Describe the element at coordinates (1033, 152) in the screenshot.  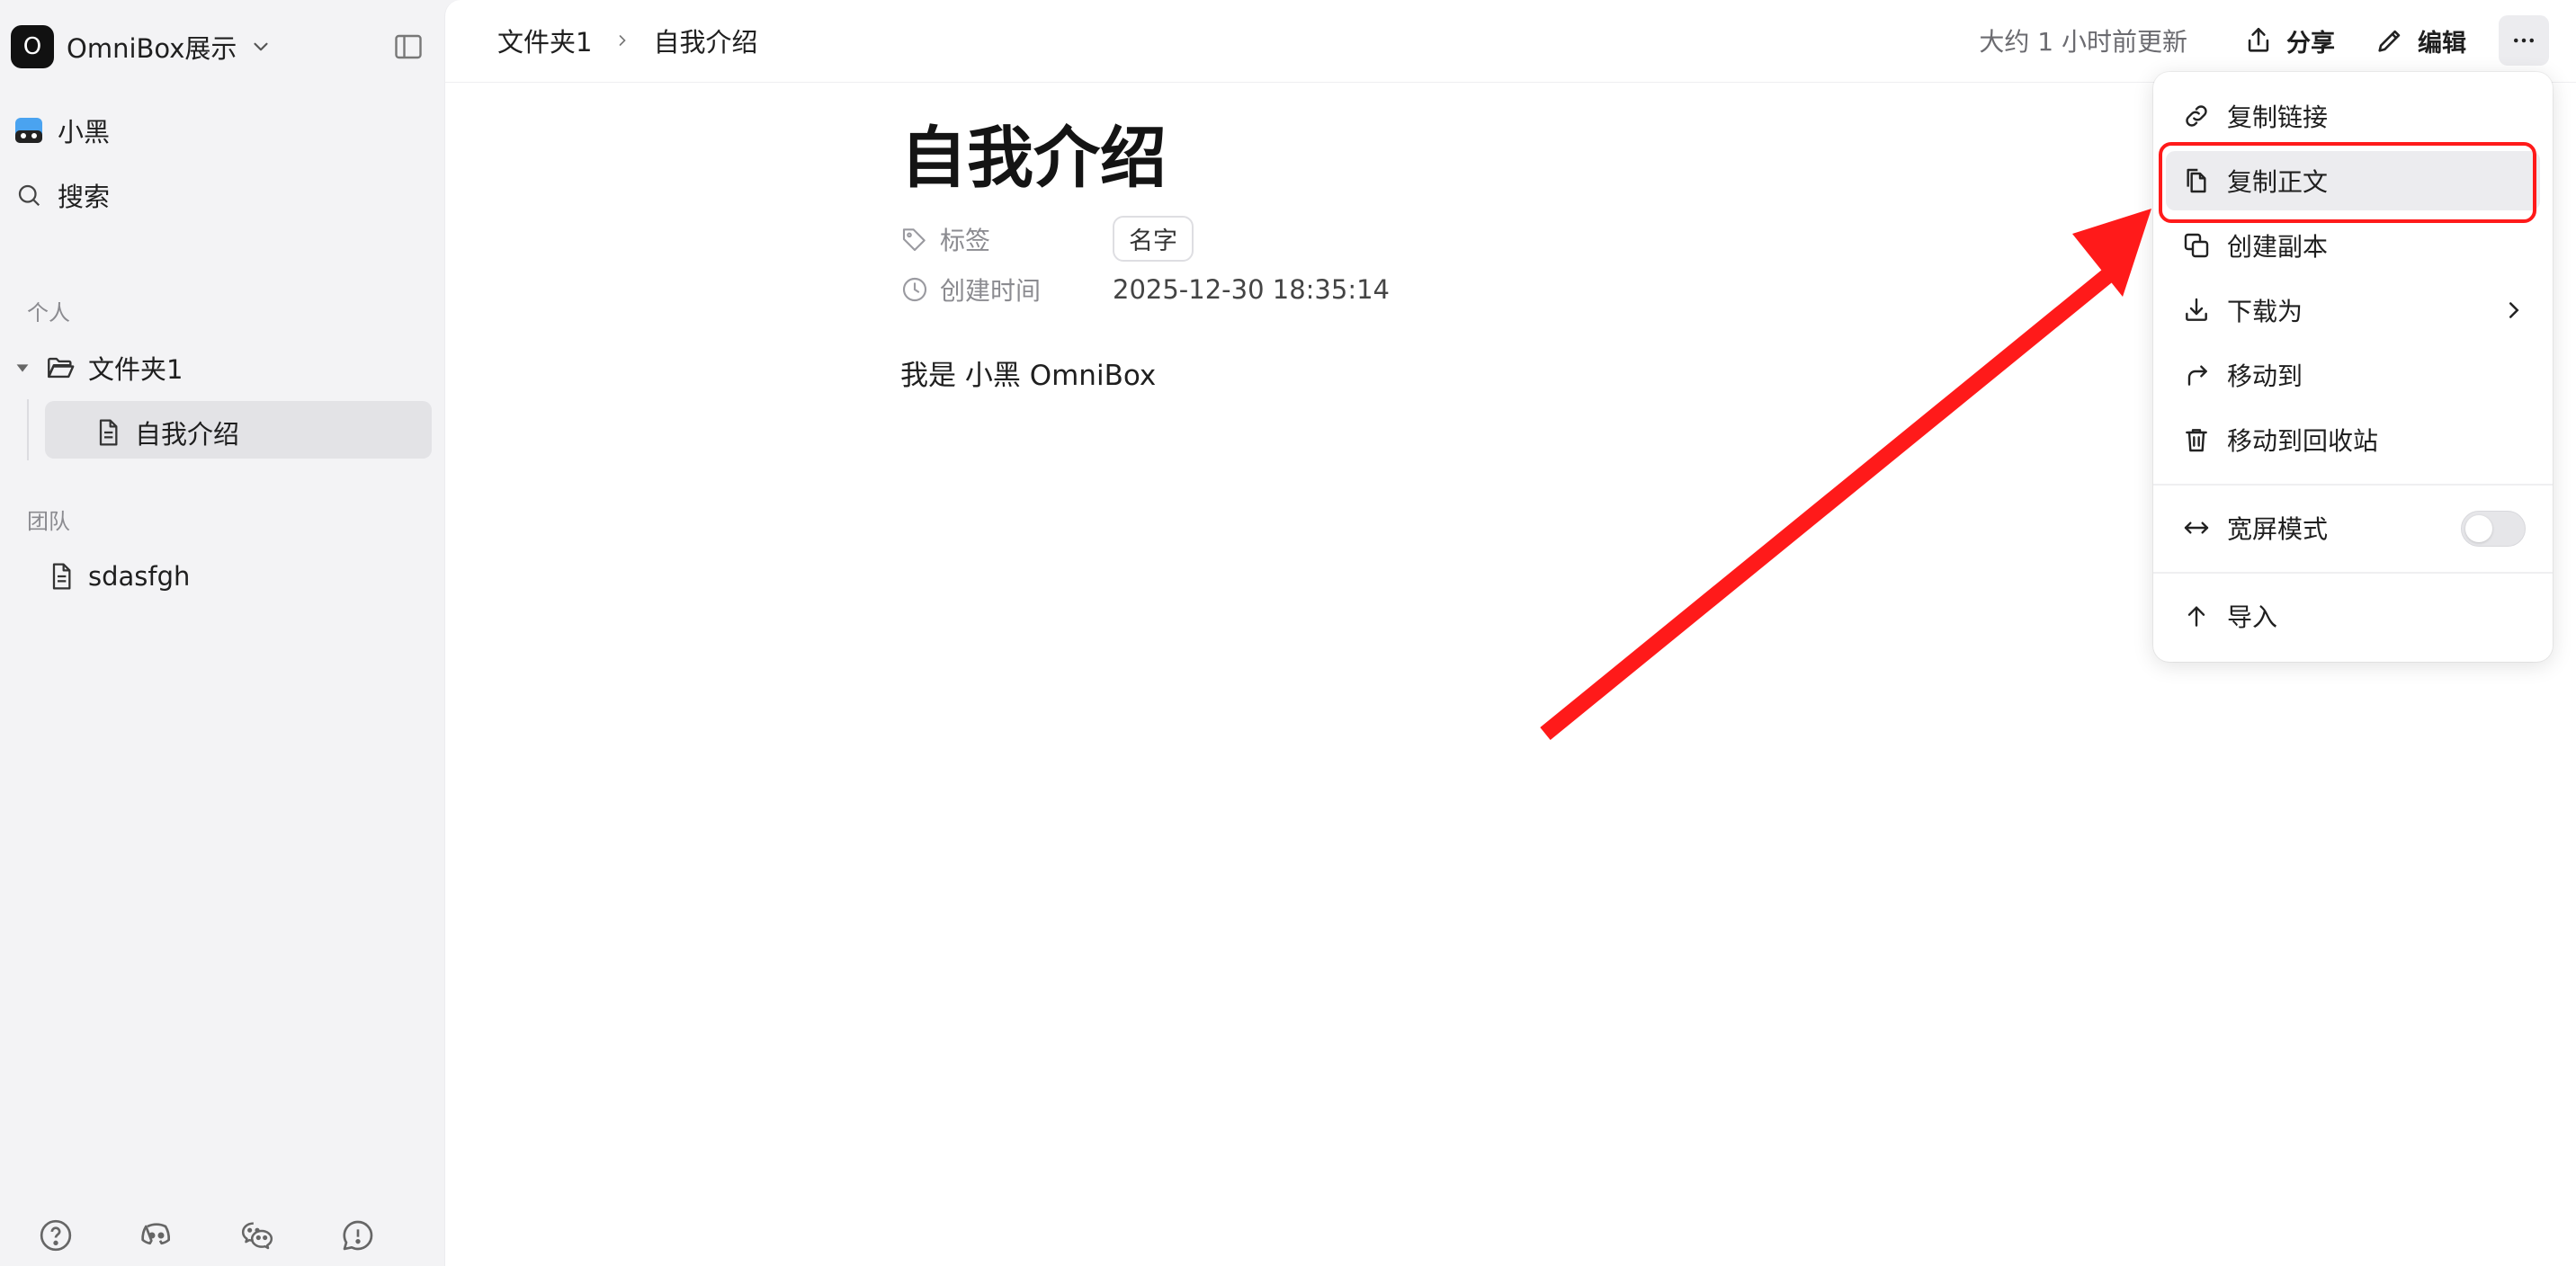
I see `document-title: 自我介绍` at that location.